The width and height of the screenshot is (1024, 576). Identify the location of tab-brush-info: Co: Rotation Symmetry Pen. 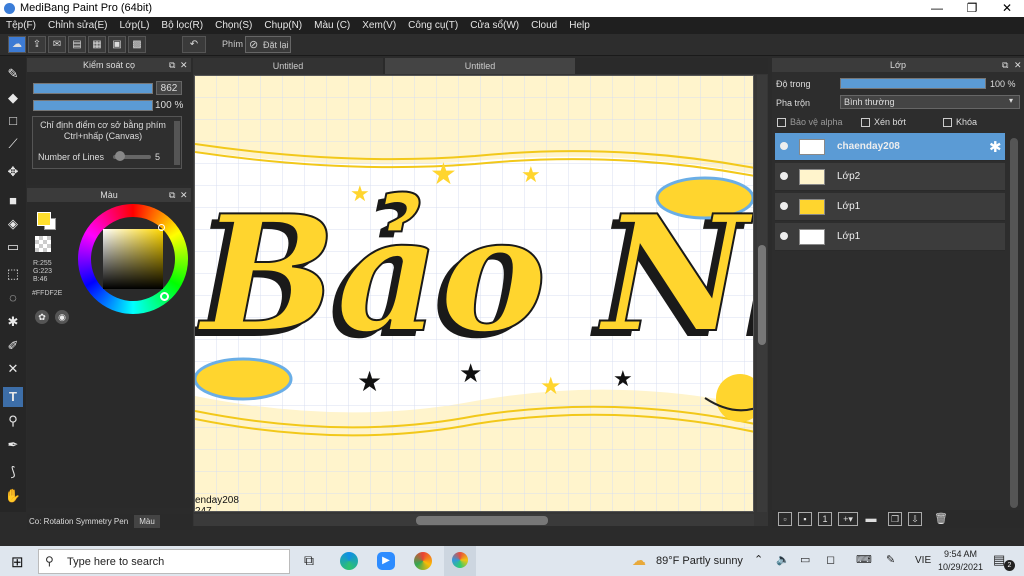
(78, 521).